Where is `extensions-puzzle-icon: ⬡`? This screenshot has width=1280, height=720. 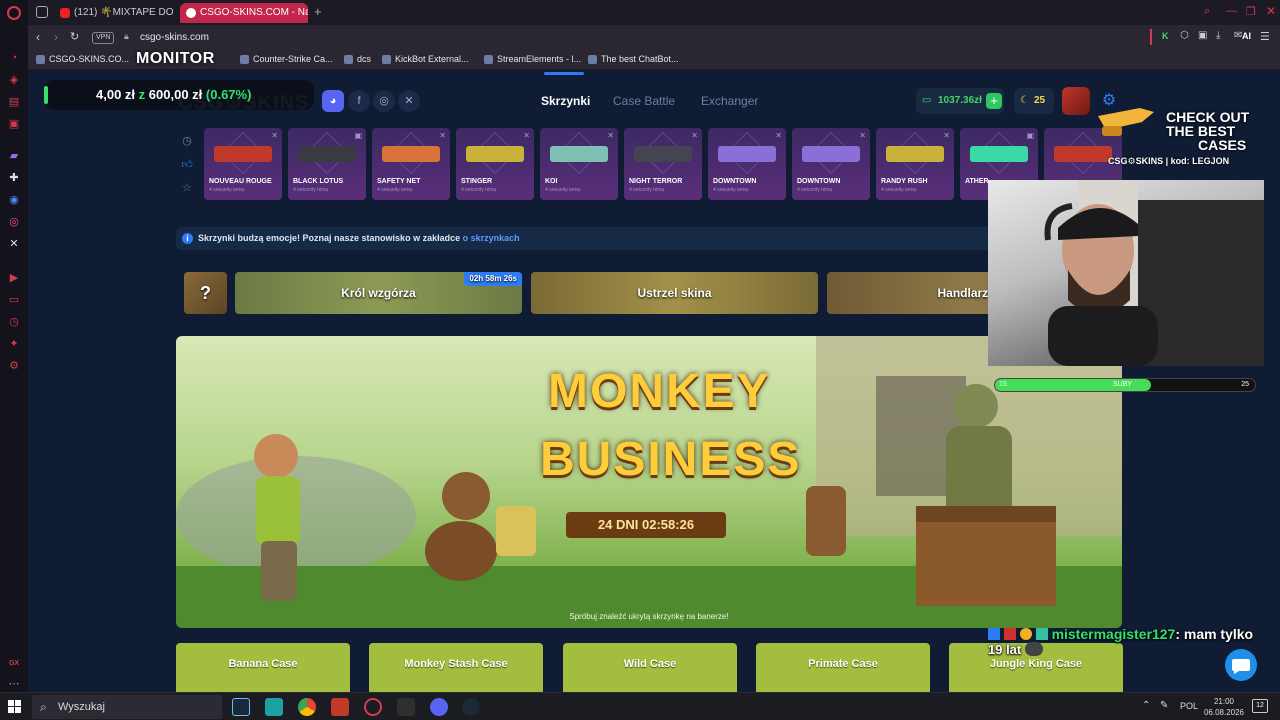
extensions-puzzle-icon: ⬡ is located at coordinates (1184, 35).